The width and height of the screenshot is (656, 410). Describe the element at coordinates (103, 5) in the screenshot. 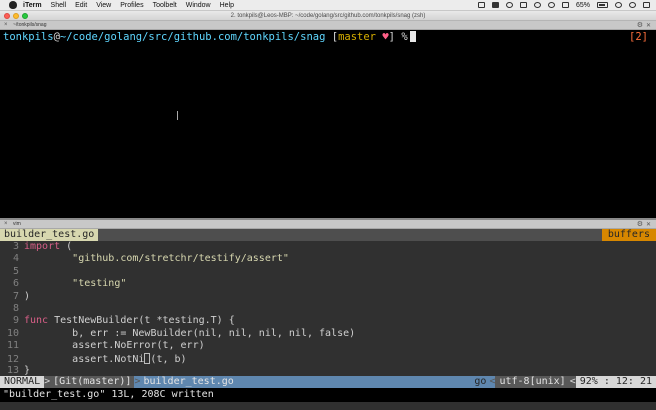

I see `menu-view: View` at that location.